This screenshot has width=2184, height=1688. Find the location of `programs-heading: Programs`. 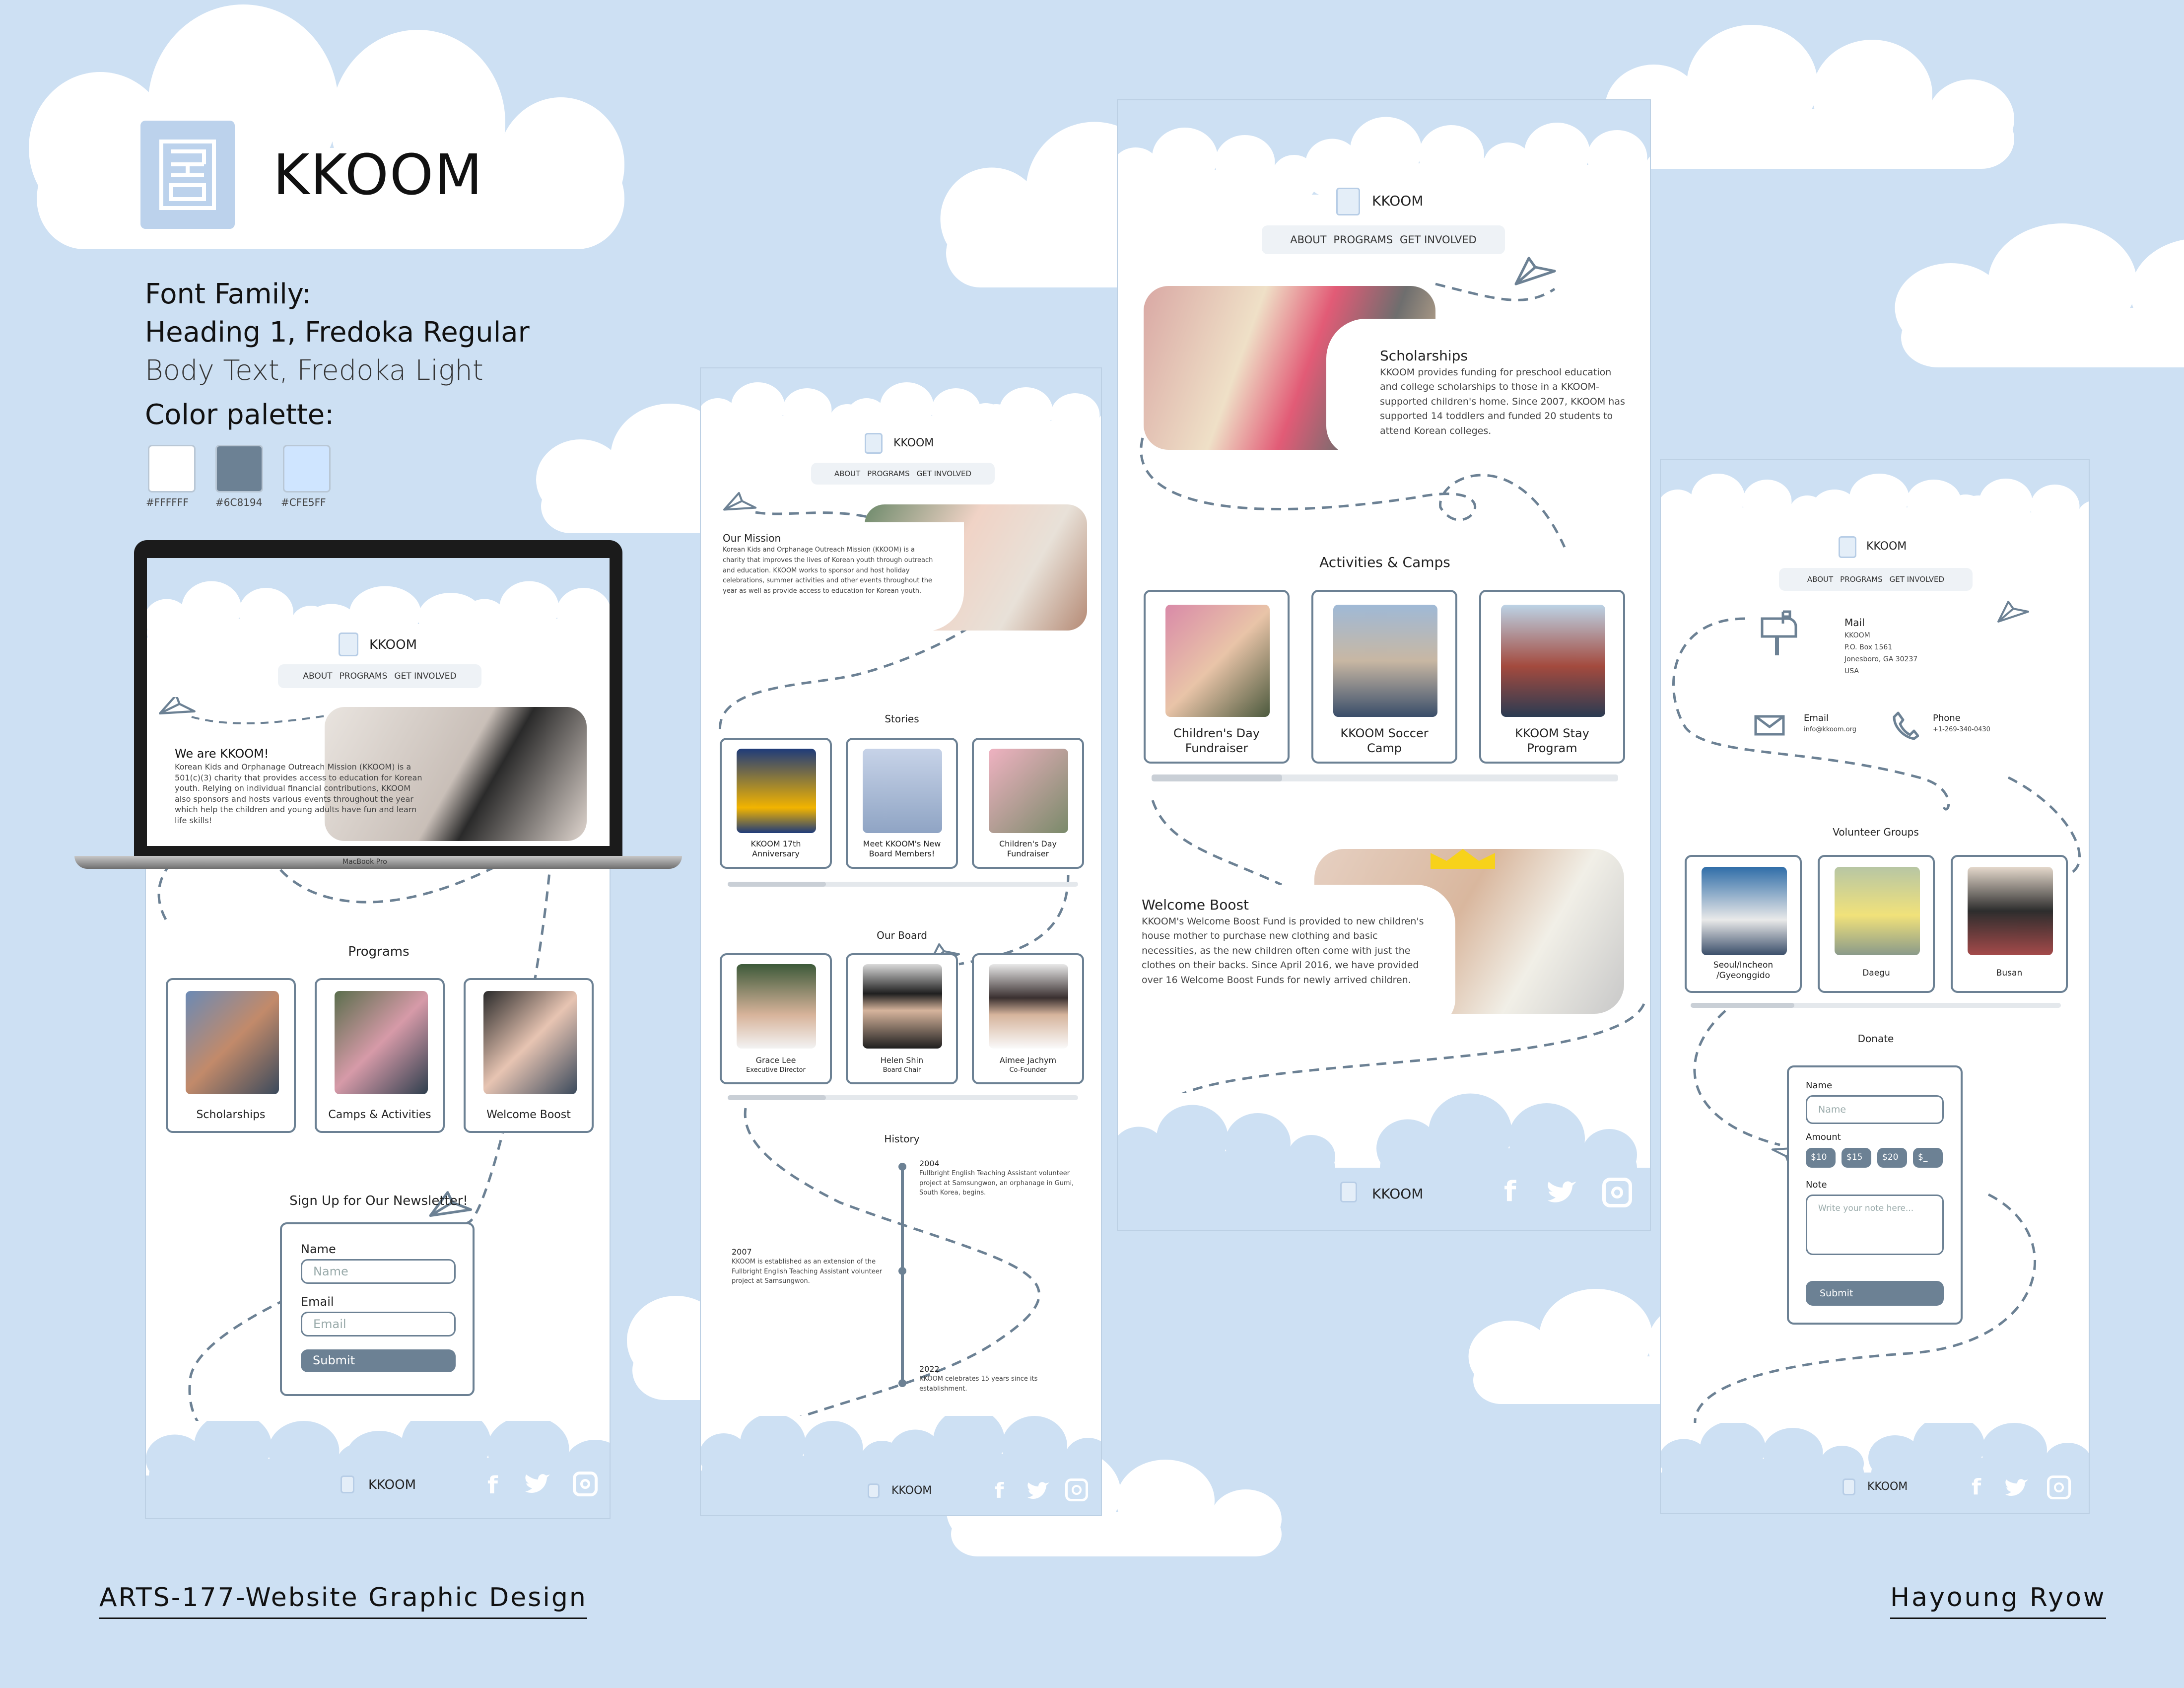

programs-heading: Programs is located at coordinates (379, 951).